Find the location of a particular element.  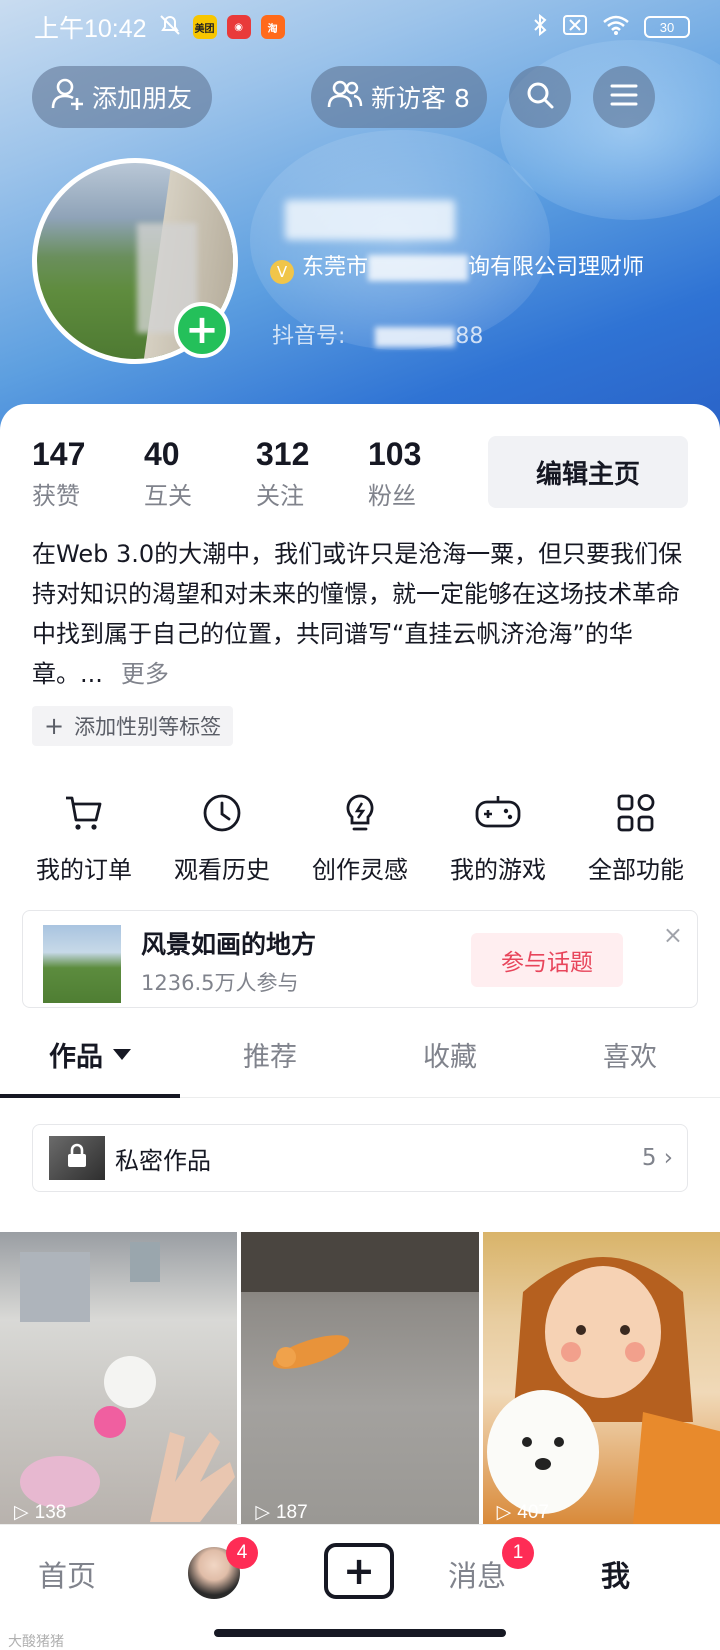

feature-all: 全部功能 is located at coordinates (636, 838).